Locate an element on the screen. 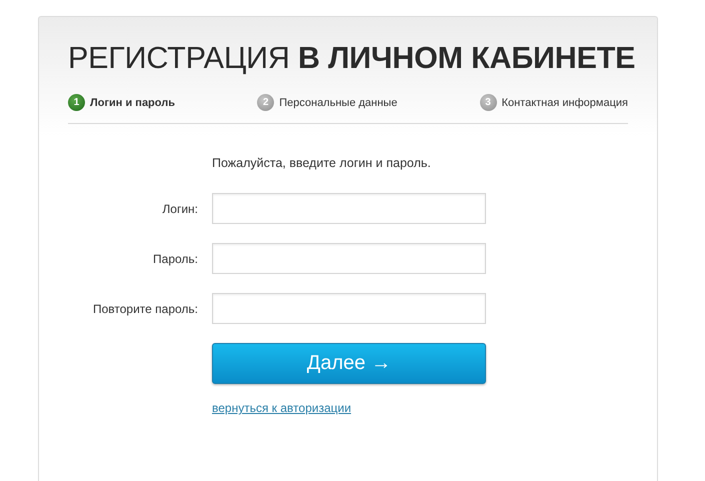 The image size is (705, 481). field-label: Логин: is located at coordinates (179, 209).